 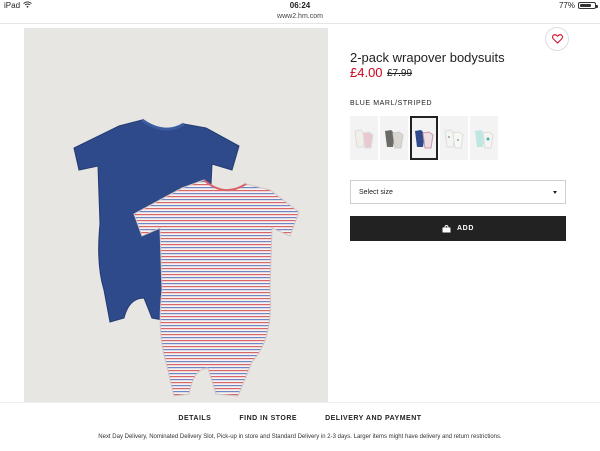 I want to click on color-name: BLUE MARL/STRIPED, so click(x=391, y=103).